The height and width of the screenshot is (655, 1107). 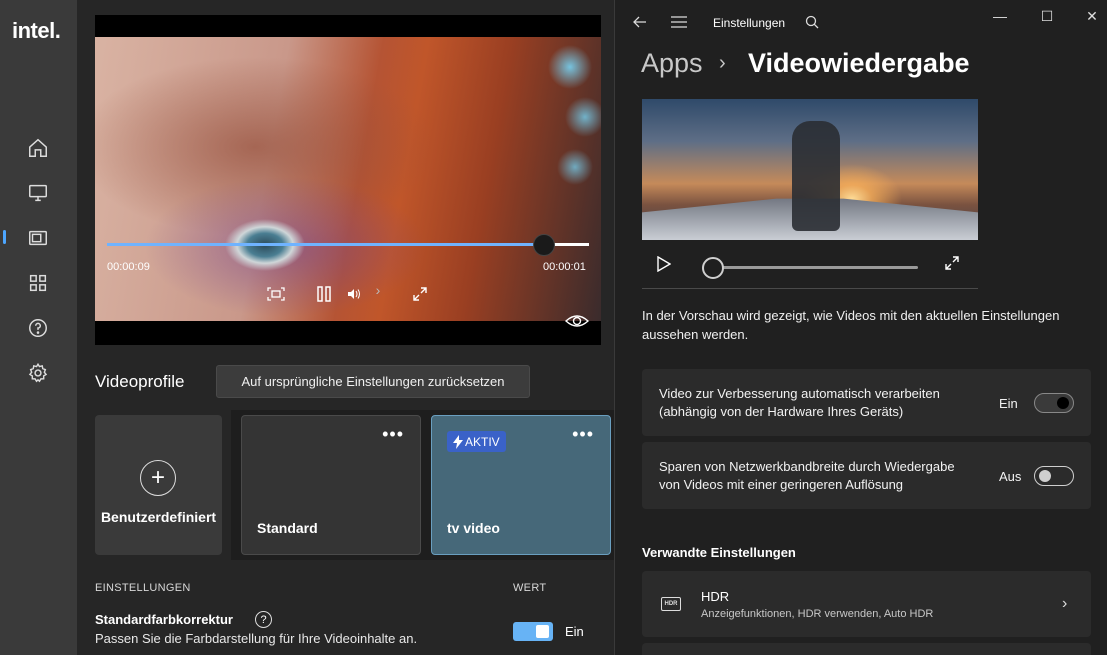 What do you see at coordinates (38, 238) in the screenshot?
I see `video-icon` at bounding box center [38, 238].